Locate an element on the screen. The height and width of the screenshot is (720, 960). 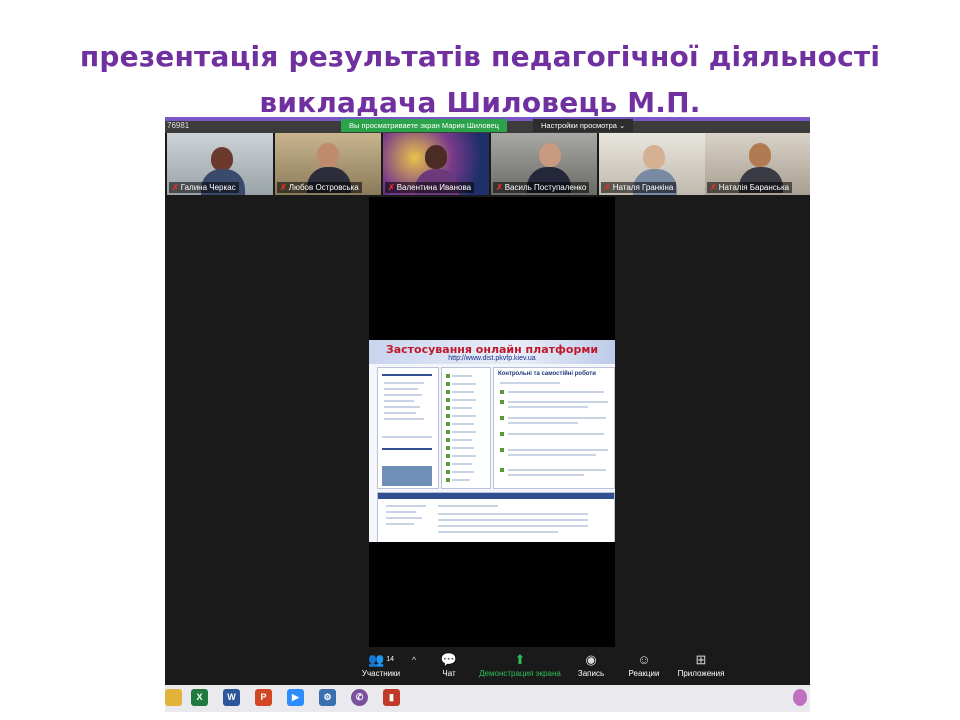
tray-icon is located at coordinates (800, 697).